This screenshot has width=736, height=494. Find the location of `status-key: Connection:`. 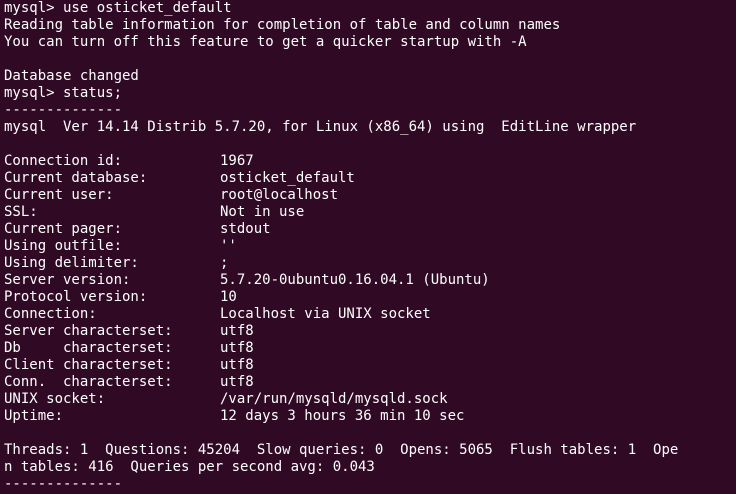

status-key: Connection: is located at coordinates (50, 314).